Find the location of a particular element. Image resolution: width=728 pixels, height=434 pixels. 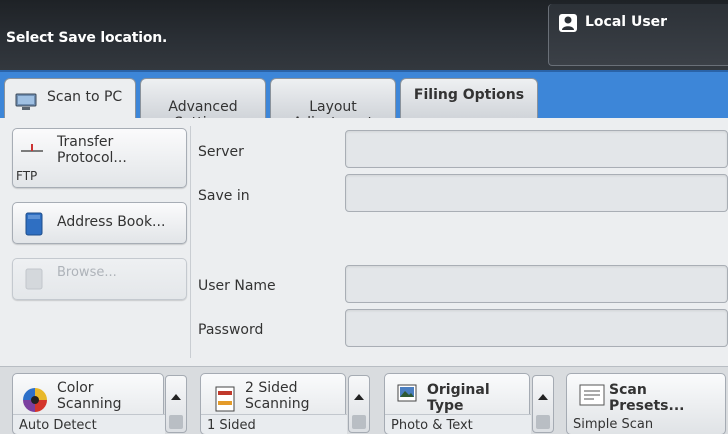

two-sided-label: 2 Sided Scanning is located at coordinates (277, 396).